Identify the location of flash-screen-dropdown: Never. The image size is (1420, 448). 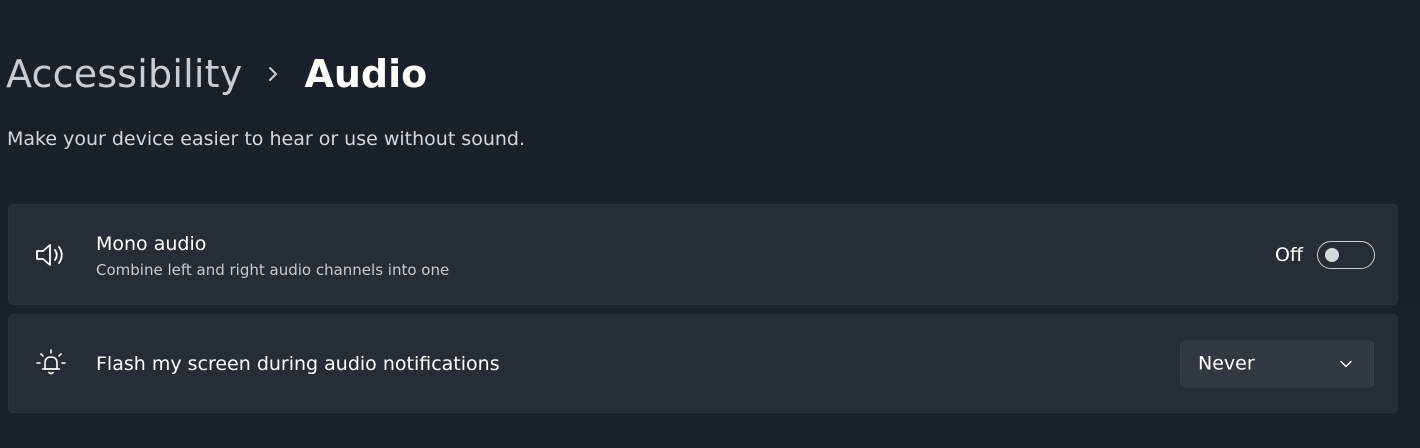
(1277, 363).